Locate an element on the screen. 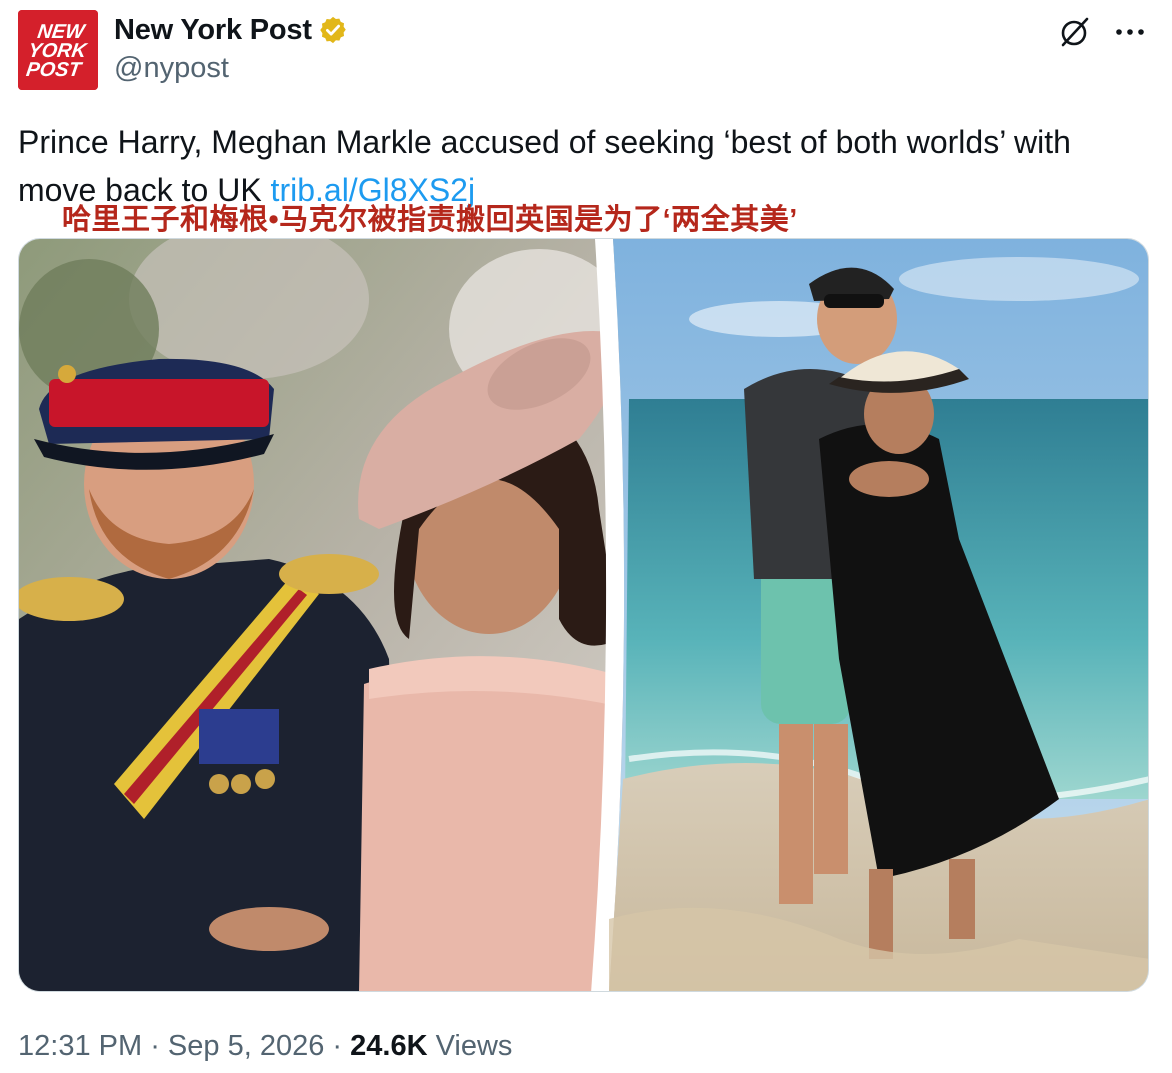 The image size is (1172, 1073). author-display-name: New York Post is located at coordinates (213, 30).